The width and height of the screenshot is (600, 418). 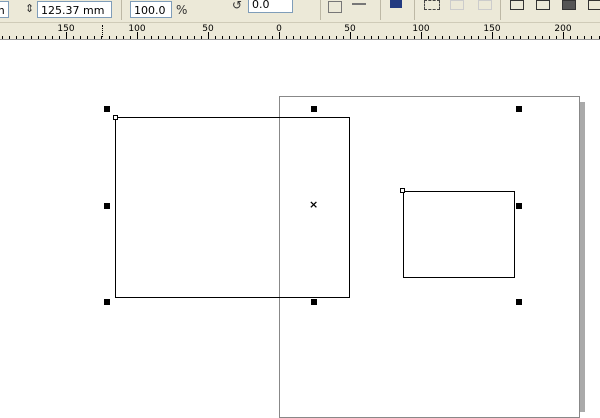 What do you see at coordinates (30, 8) in the screenshot?
I see `height-icon: ⇕` at bounding box center [30, 8].